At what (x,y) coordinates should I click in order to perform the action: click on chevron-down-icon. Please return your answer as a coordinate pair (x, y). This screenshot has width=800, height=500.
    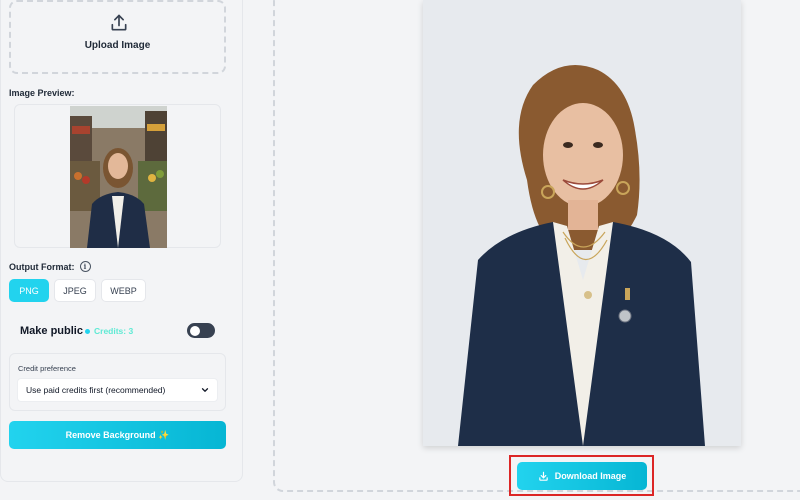
    Looking at the image, I should click on (205, 390).